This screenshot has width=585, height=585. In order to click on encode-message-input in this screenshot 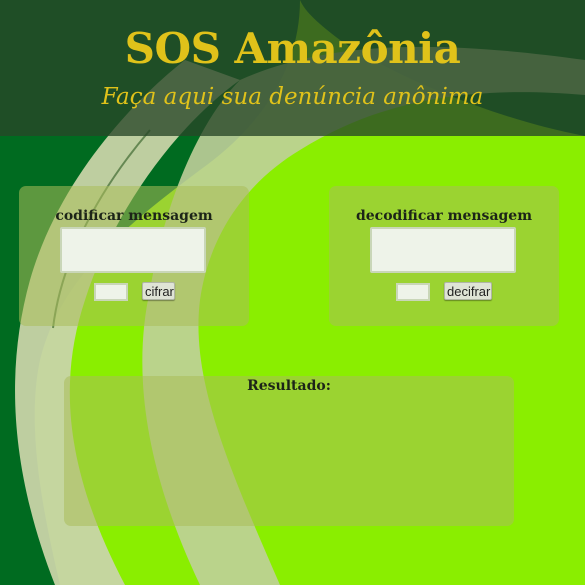, I will do `click(133, 250)`.